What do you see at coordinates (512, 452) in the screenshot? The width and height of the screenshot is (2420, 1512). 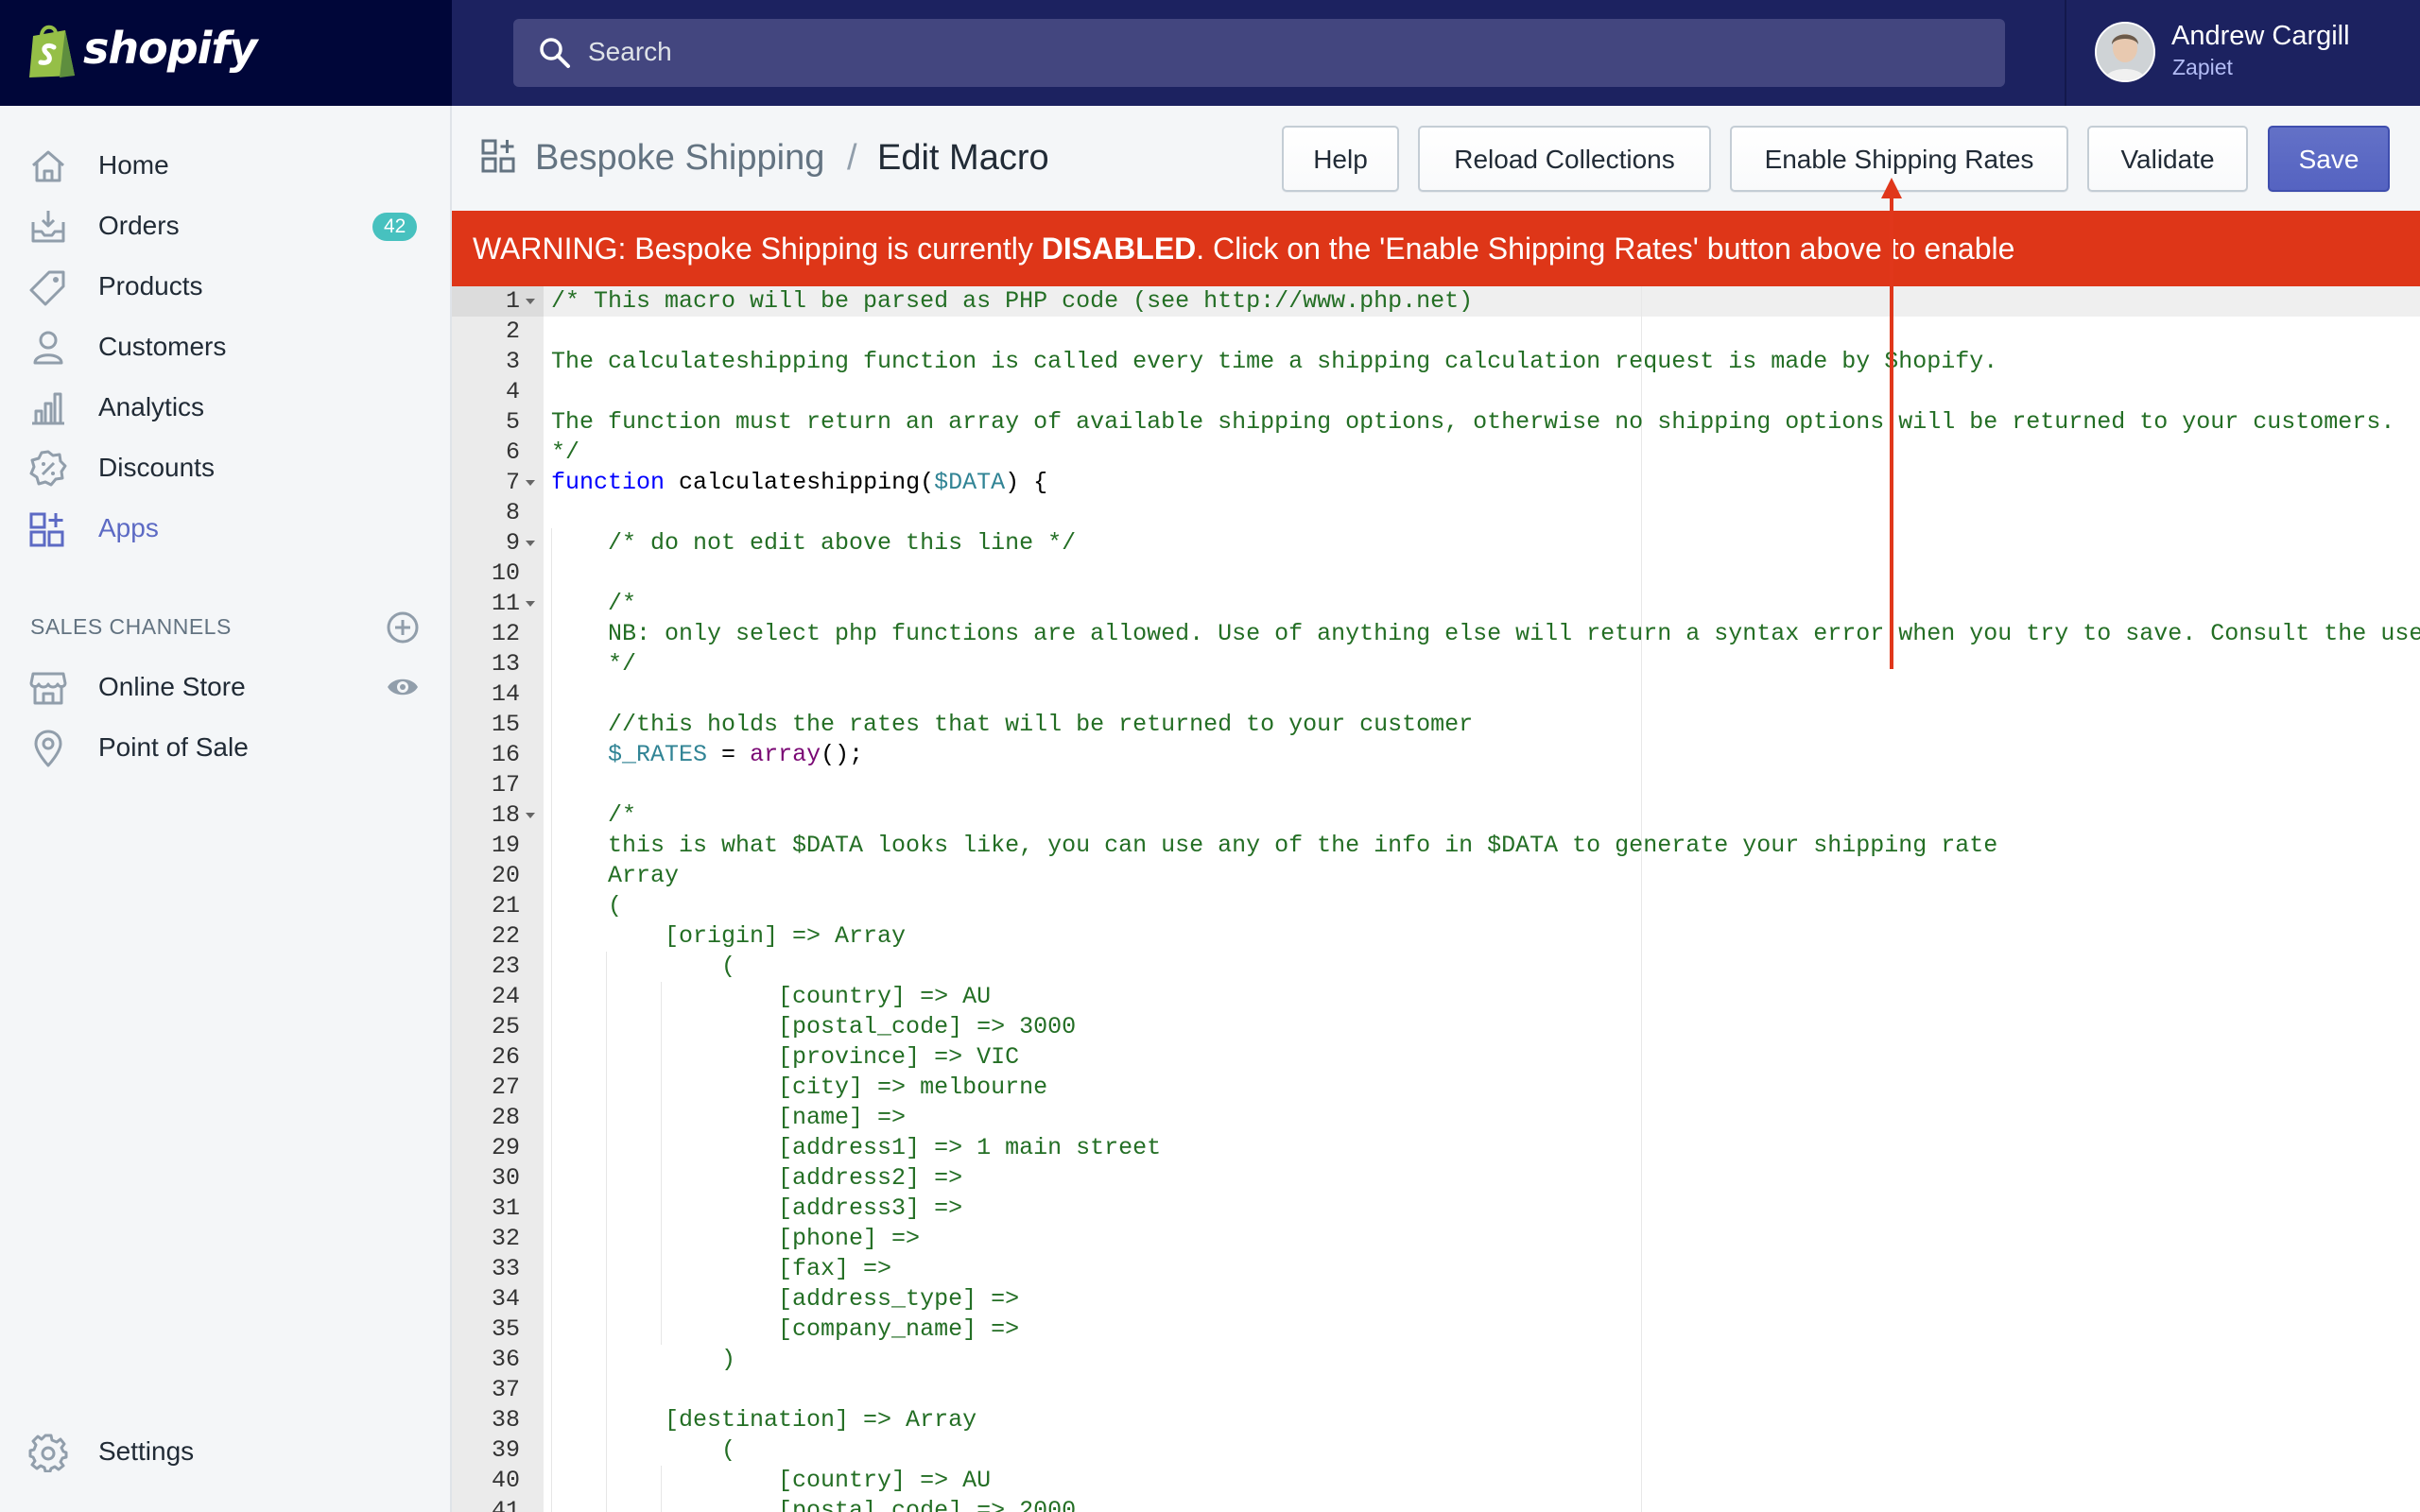 I see `line-number: 6` at bounding box center [512, 452].